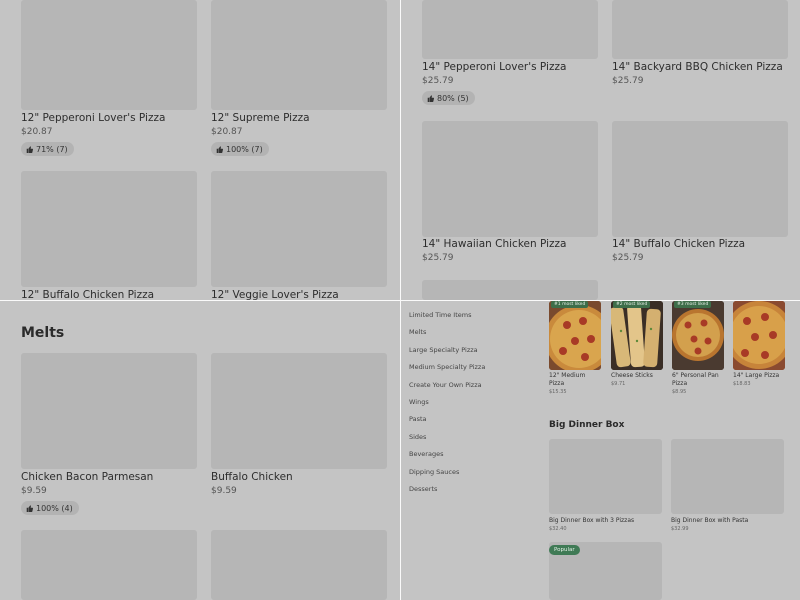 The image size is (800, 600). I want to click on section-title: Big Dinner Box, so click(587, 425).